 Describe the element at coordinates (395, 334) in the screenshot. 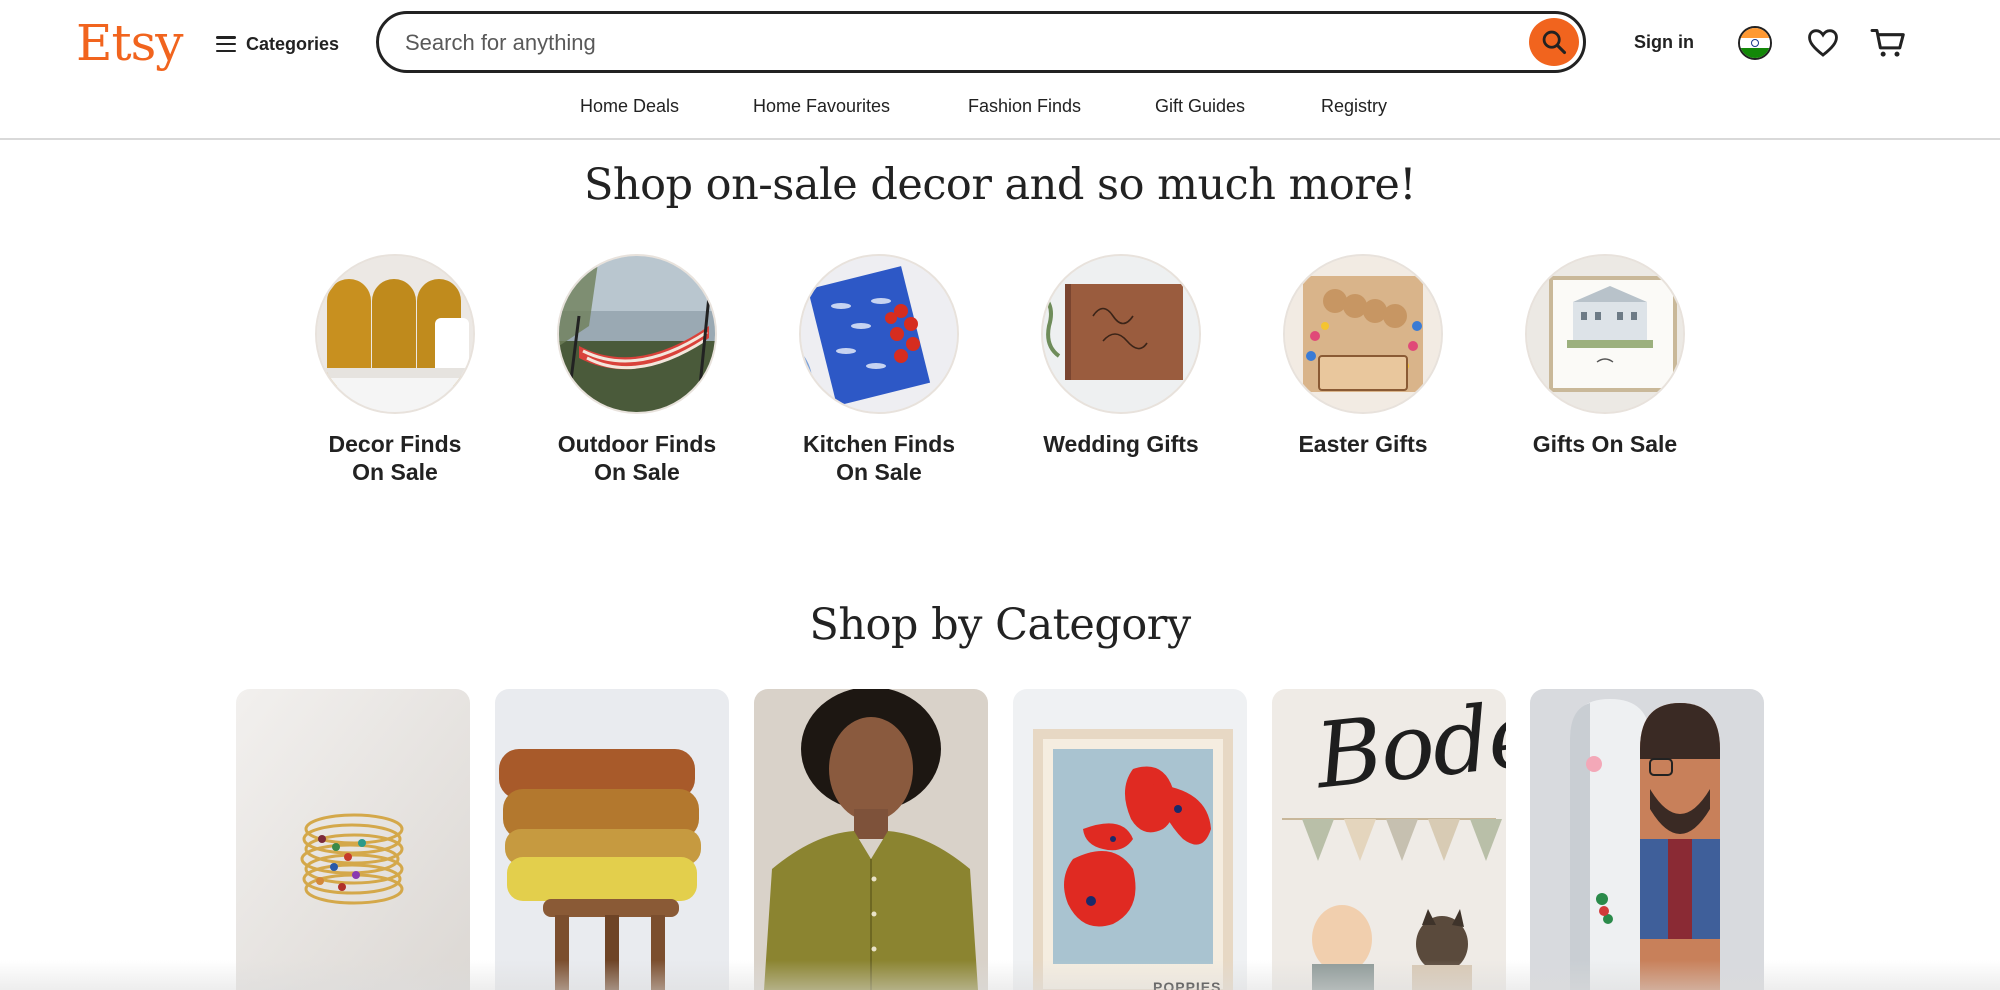

I see `decor-finds-image` at that location.